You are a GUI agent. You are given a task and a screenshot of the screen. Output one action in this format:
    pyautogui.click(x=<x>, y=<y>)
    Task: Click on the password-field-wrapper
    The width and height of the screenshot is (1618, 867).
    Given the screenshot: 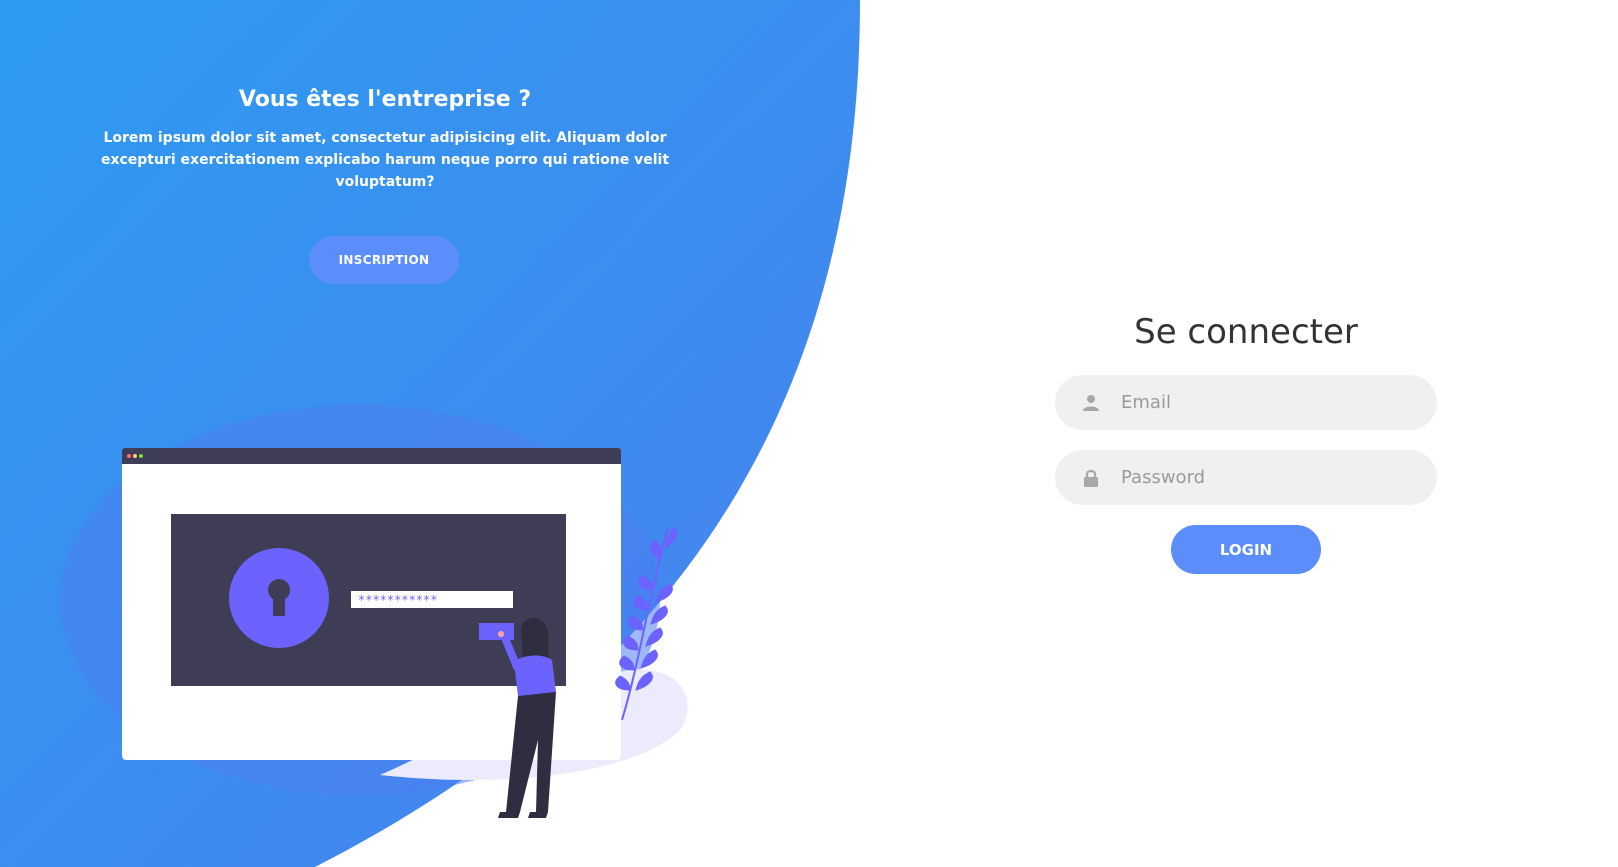 What is the action you would take?
    pyautogui.click(x=1246, y=477)
    